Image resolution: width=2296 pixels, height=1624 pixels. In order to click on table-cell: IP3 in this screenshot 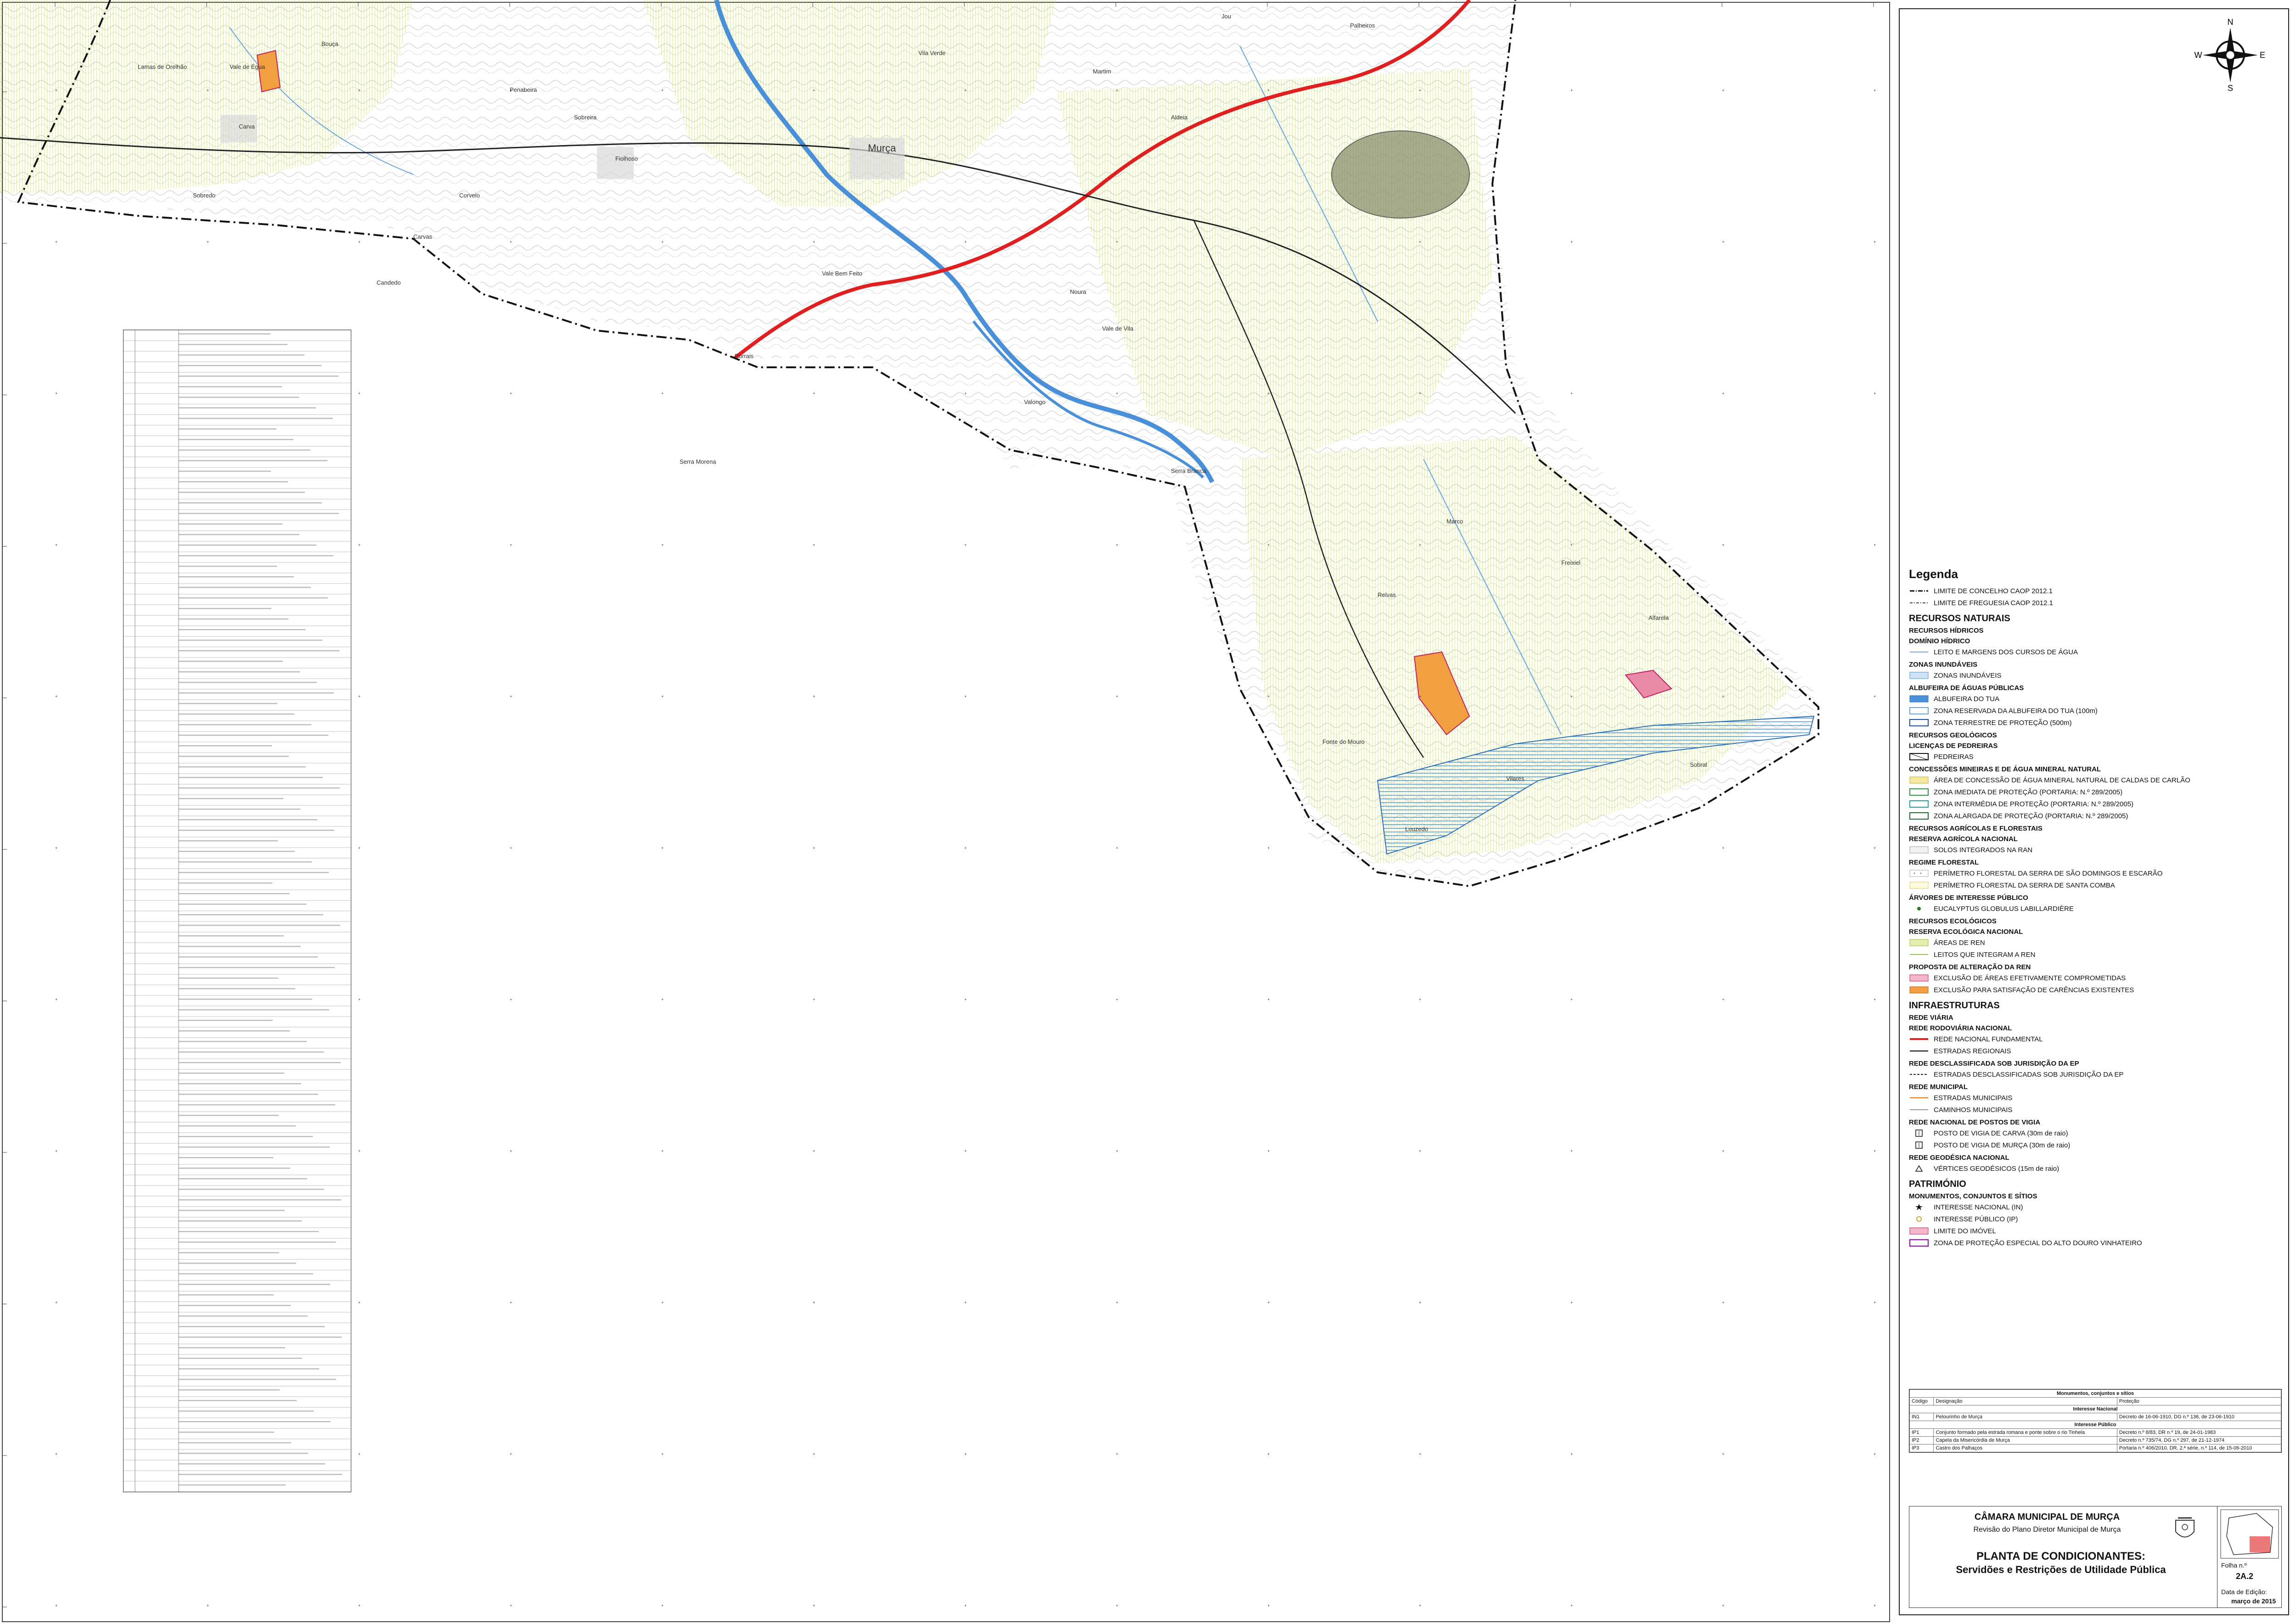, I will do `click(1921, 1448)`.